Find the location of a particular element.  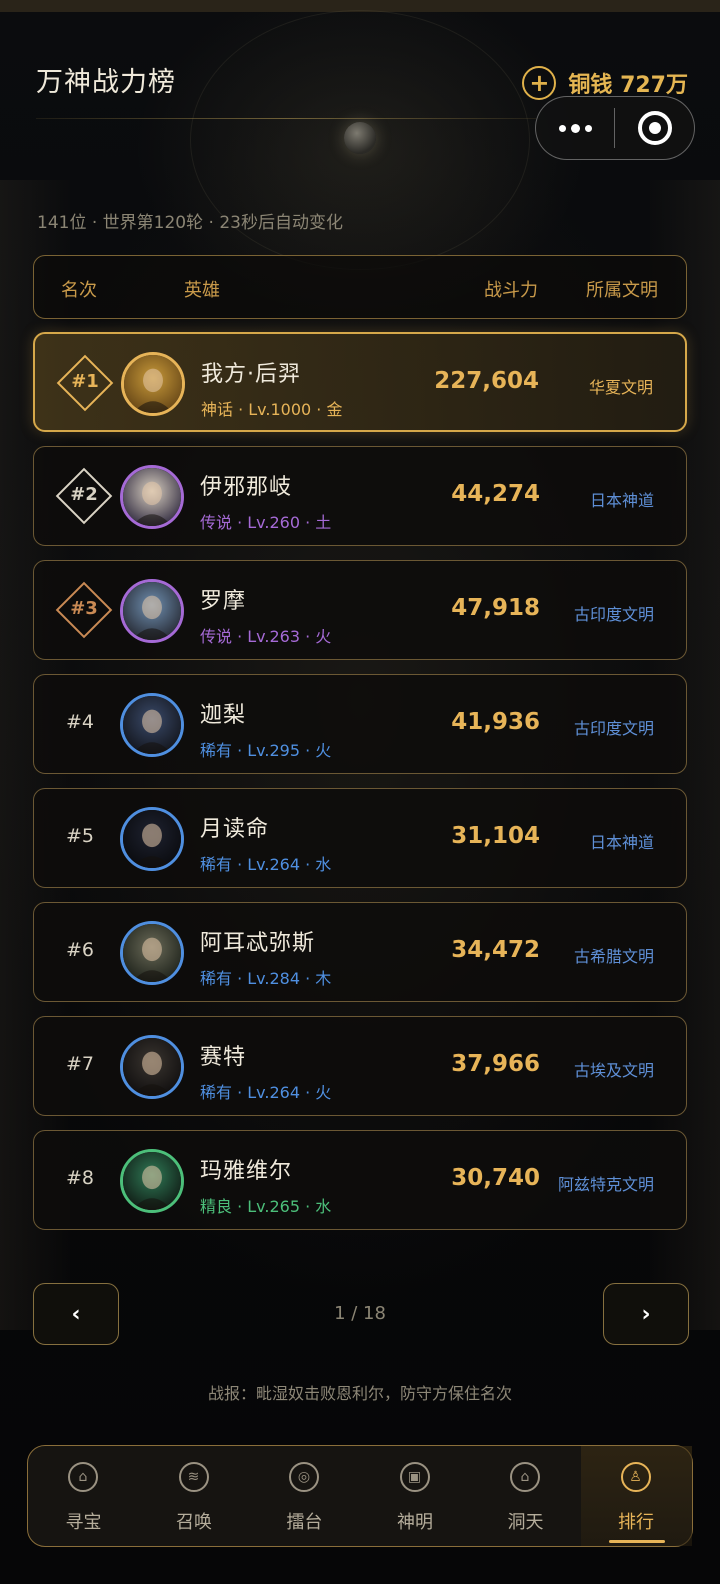

hero-meta: 稀有 · Lv.284 · 木 is located at coordinates (266, 978).